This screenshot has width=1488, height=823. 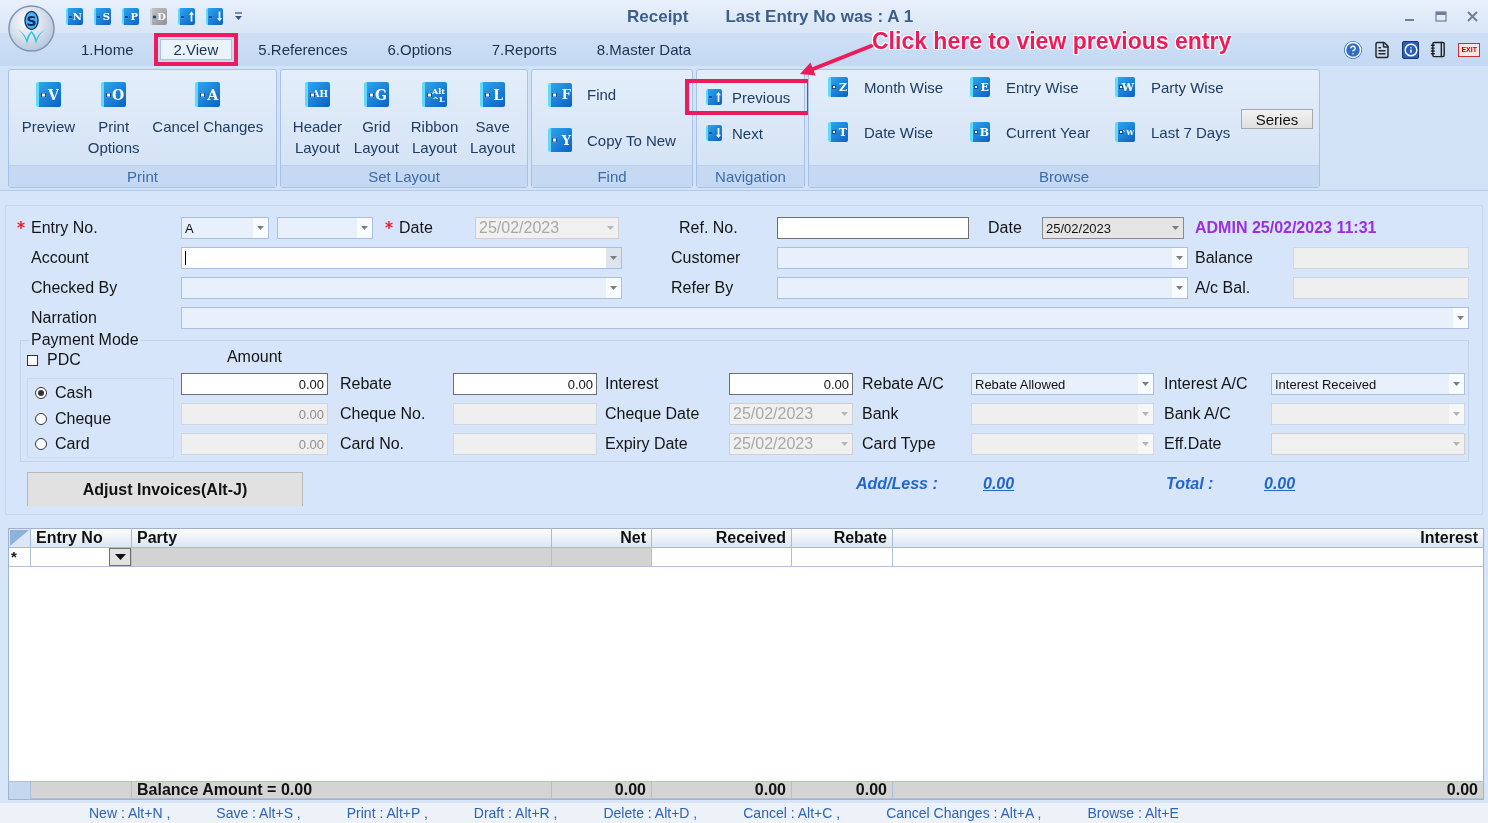 I want to click on field-label: Narration, so click(x=64, y=318).